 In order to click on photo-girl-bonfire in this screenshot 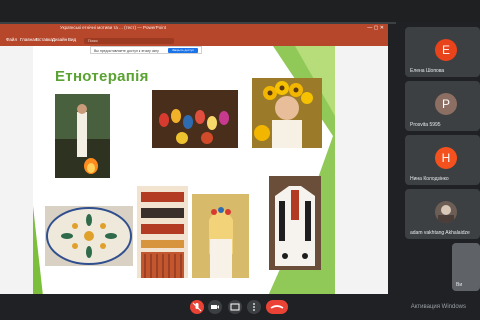, I will do `click(82, 136)`.